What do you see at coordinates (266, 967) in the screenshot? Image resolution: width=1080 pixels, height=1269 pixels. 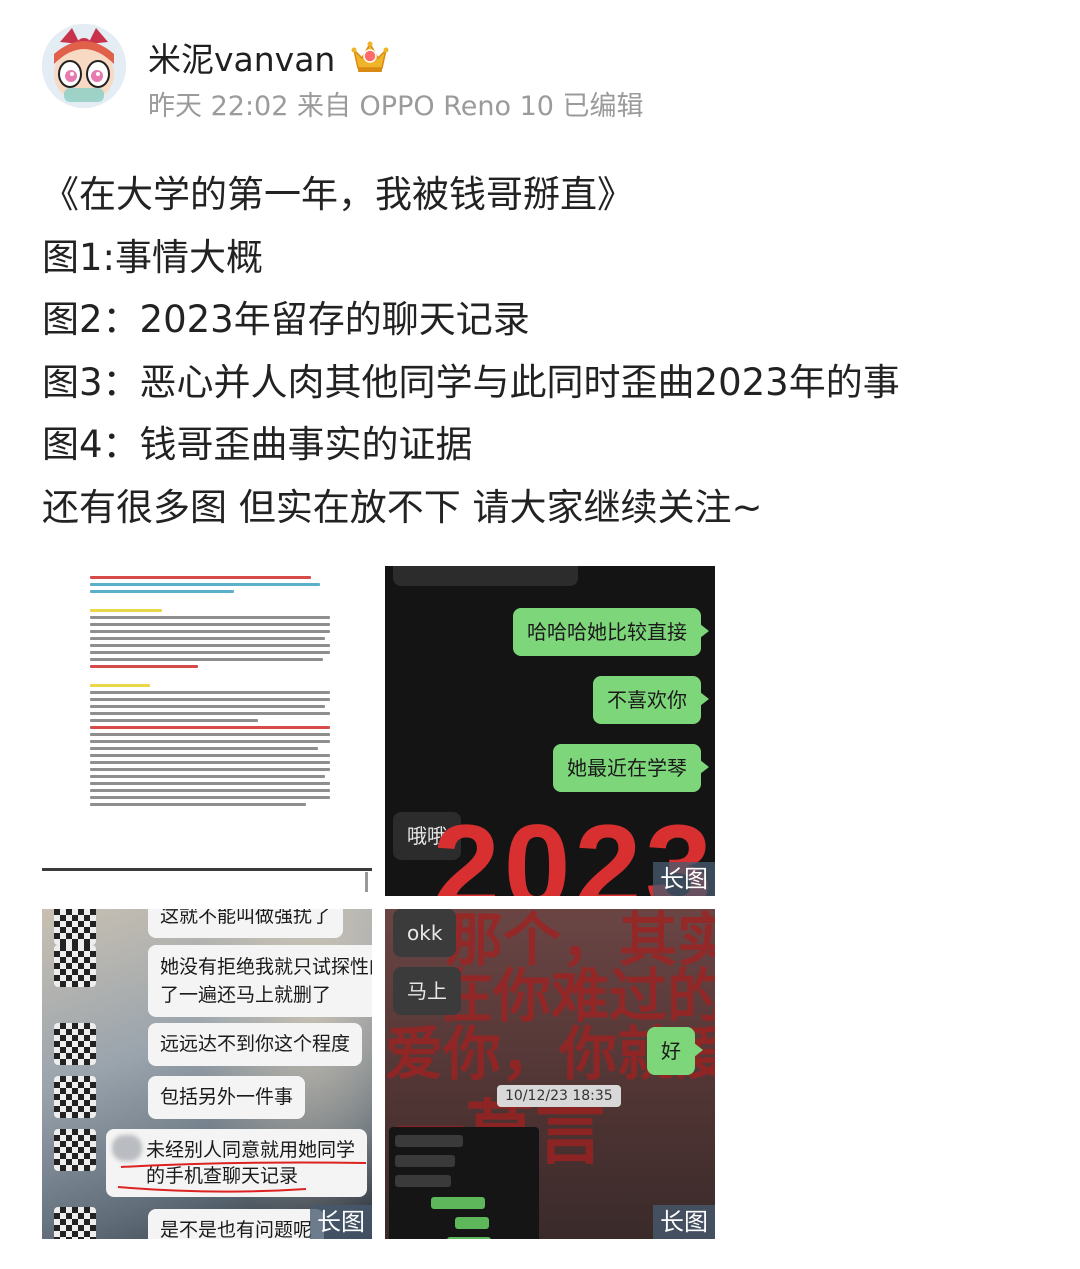 I see `chat-line: 她没有拒绝我就只试探性的发` at bounding box center [266, 967].